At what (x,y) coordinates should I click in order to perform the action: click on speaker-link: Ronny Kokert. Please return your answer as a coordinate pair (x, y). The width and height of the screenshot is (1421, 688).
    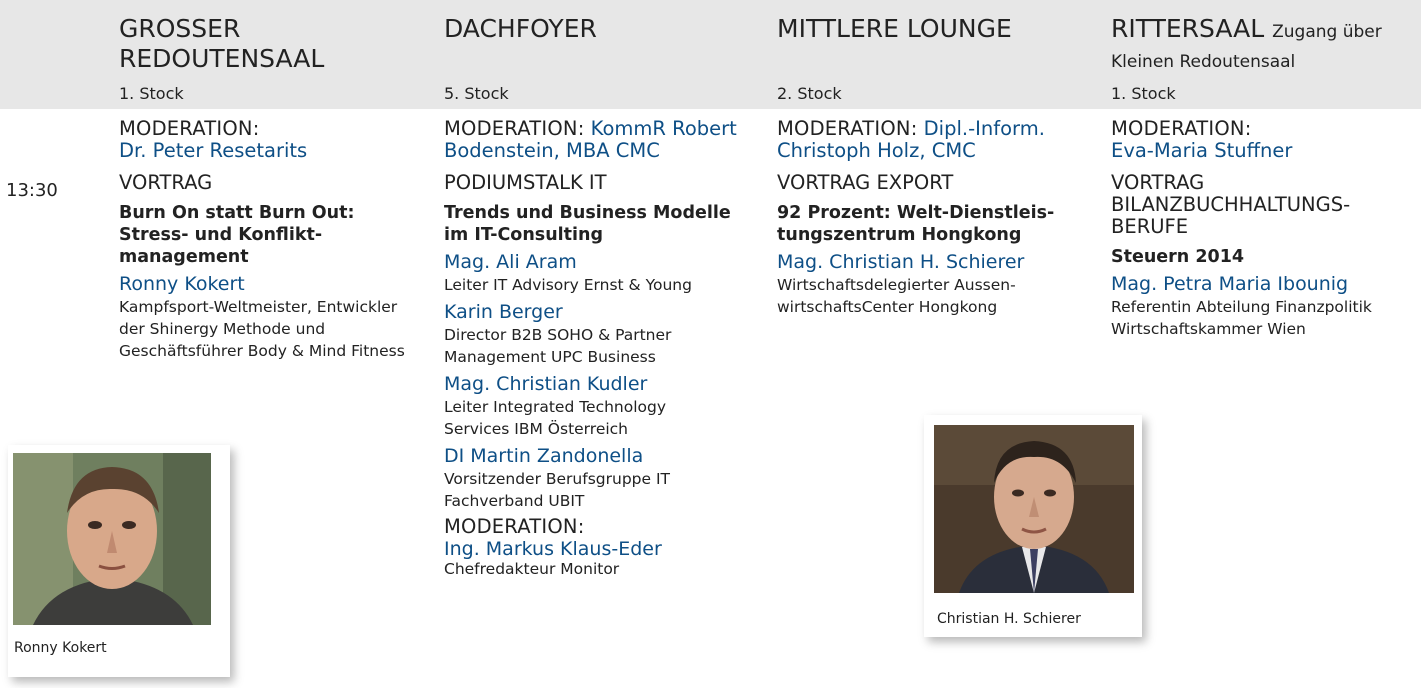
    Looking at the image, I should click on (269, 284).